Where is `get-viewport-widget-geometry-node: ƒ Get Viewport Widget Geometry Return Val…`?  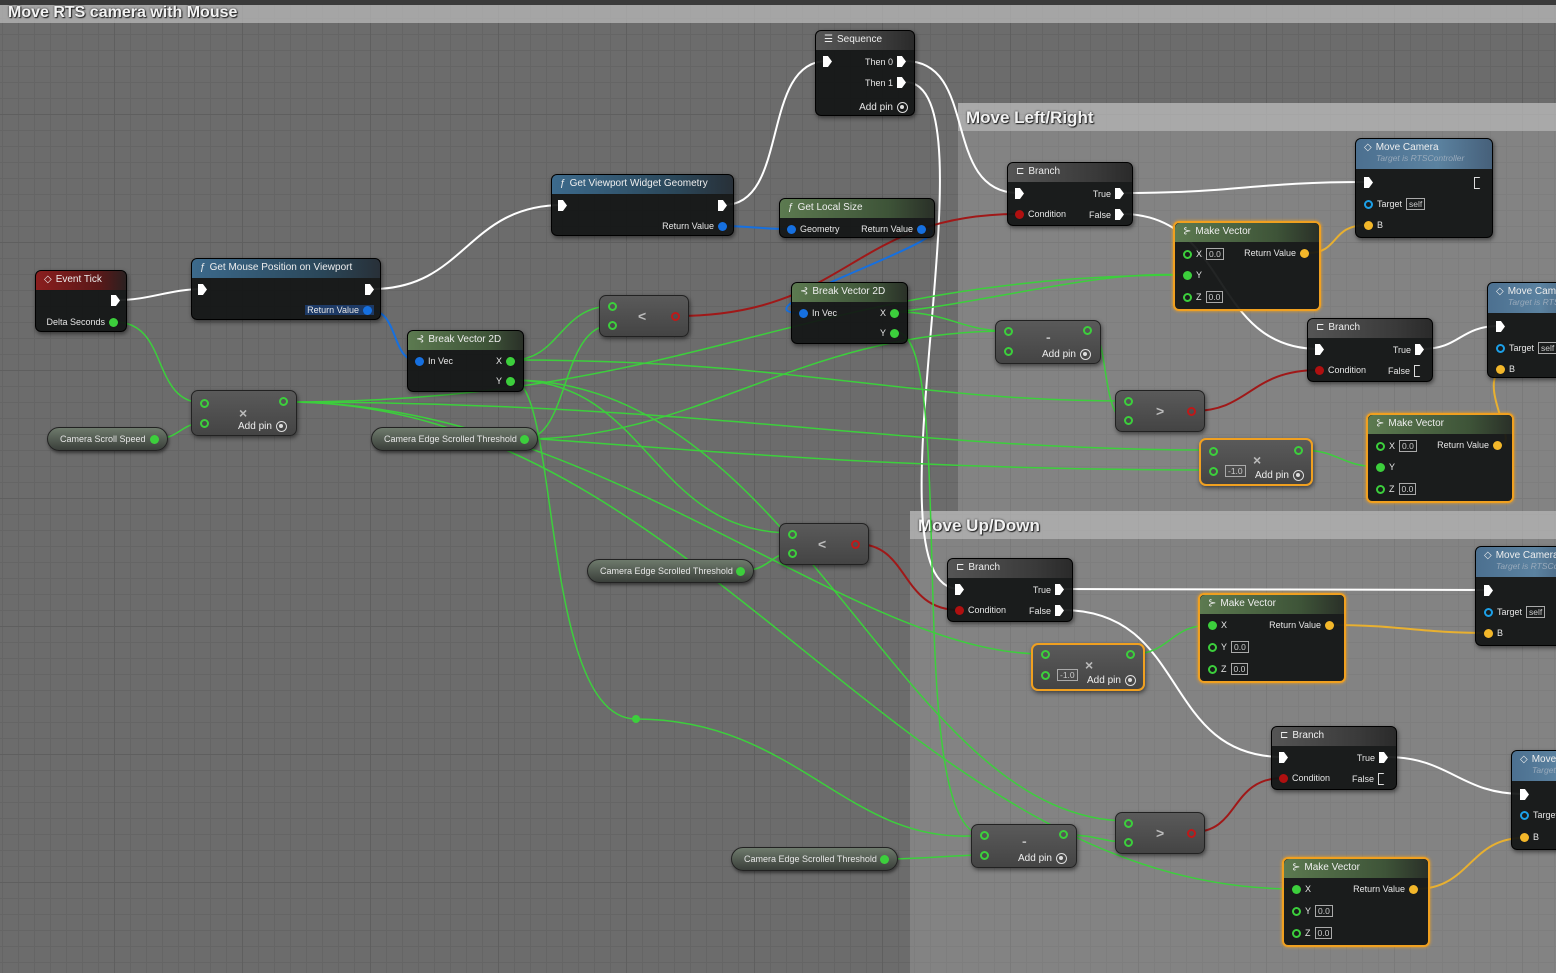
get-viewport-widget-geometry-node: ƒ Get Viewport Widget Geometry Return Val… is located at coordinates (642, 205).